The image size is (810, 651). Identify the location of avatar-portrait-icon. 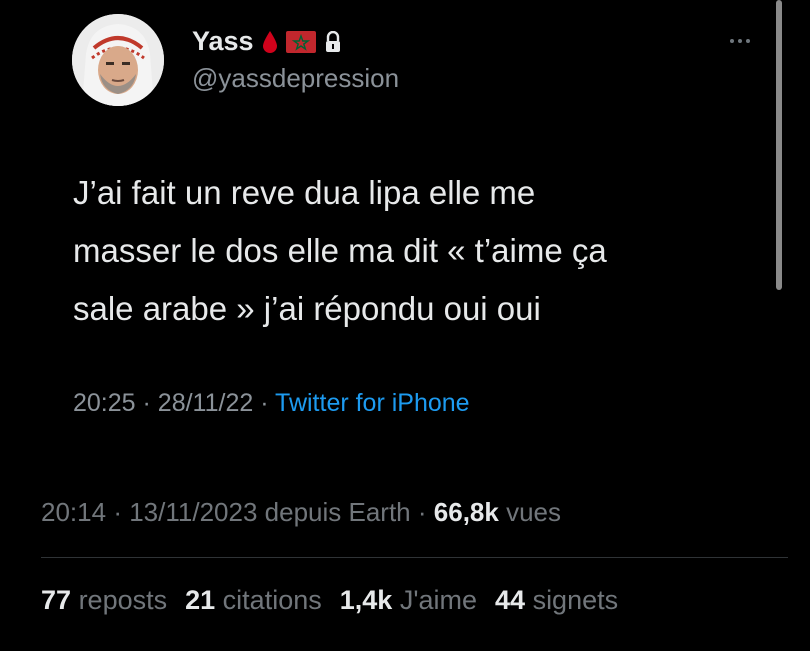
(118, 60).